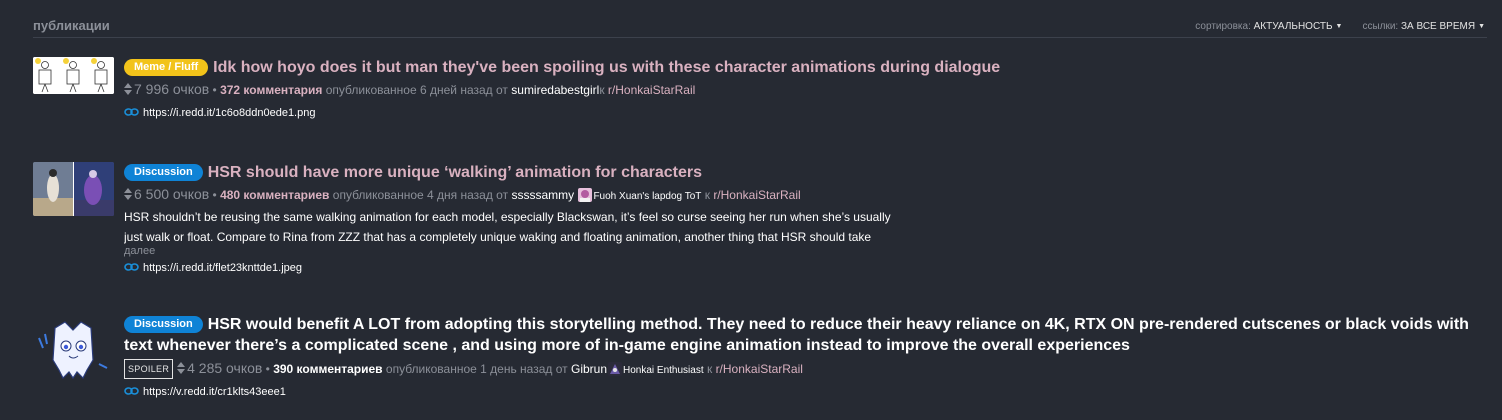 The image size is (1502, 420). What do you see at coordinates (416, 90) in the screenshot?
I see `post-time: опубликованное 6 дней назад от` at bounding box center [416, 90].